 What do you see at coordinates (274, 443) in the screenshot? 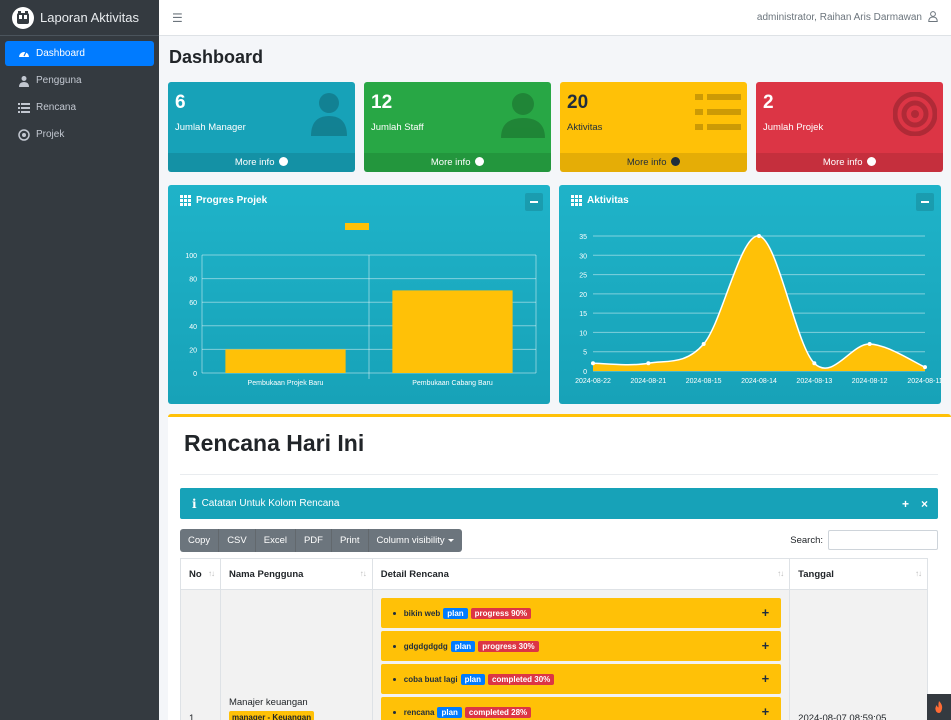
I see `rencana-title: Rencana Hari Ini` at bounding box center [274, 443].